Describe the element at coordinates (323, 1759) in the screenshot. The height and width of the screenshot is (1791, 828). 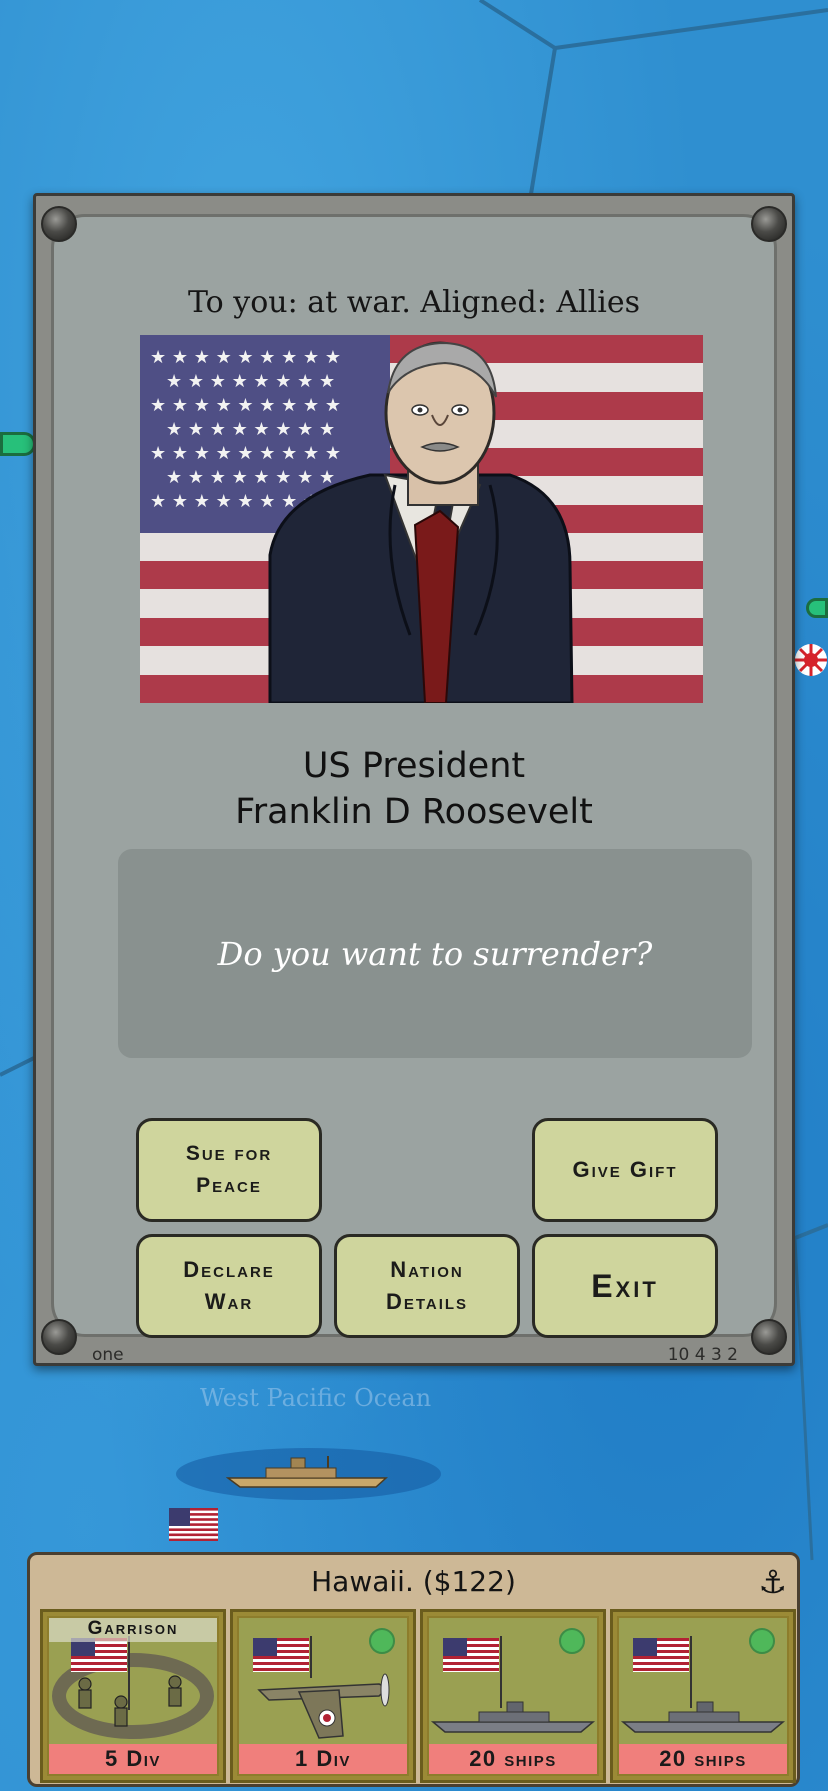
I see `unit-count-label: 1 Div` at that location.